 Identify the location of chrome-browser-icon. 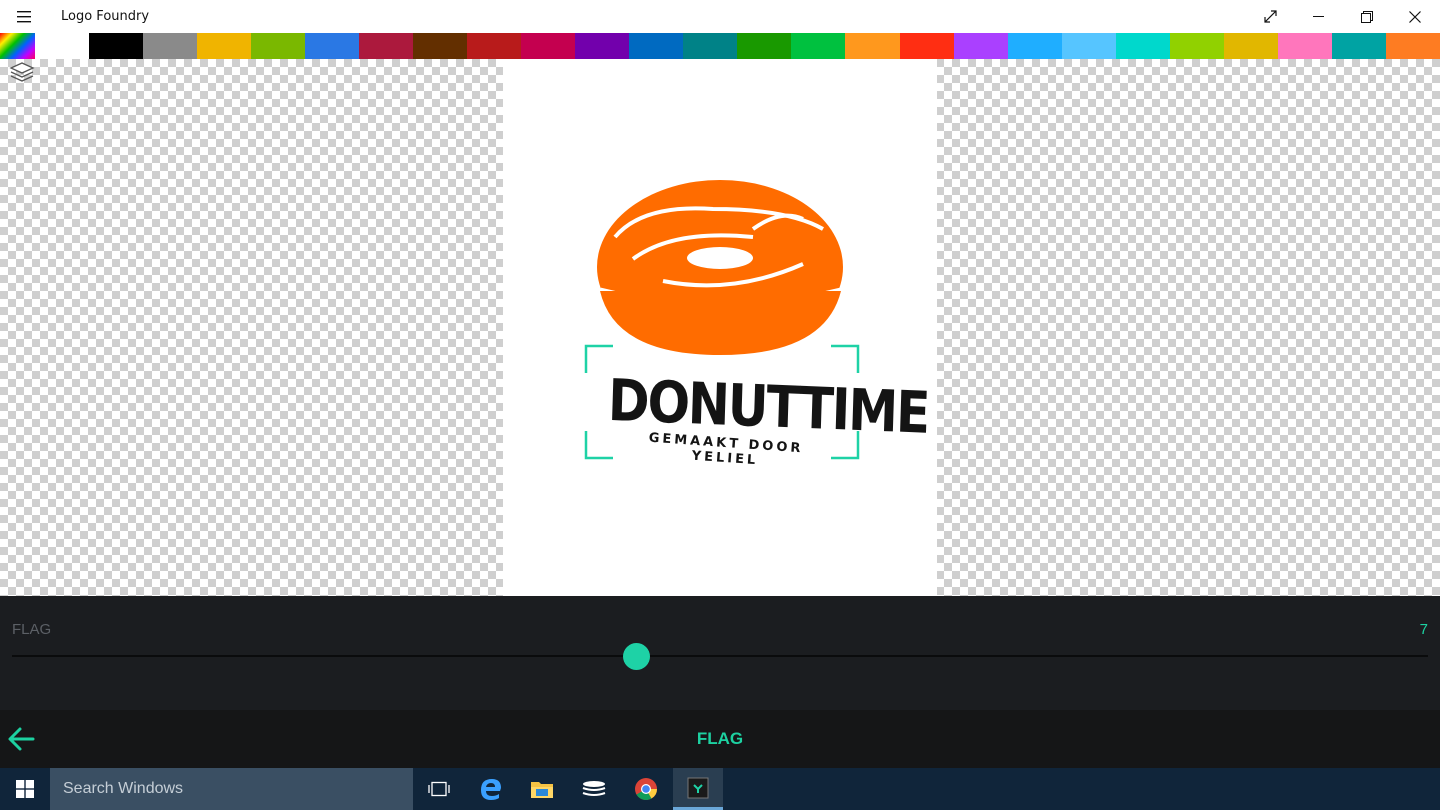
(646, 789).